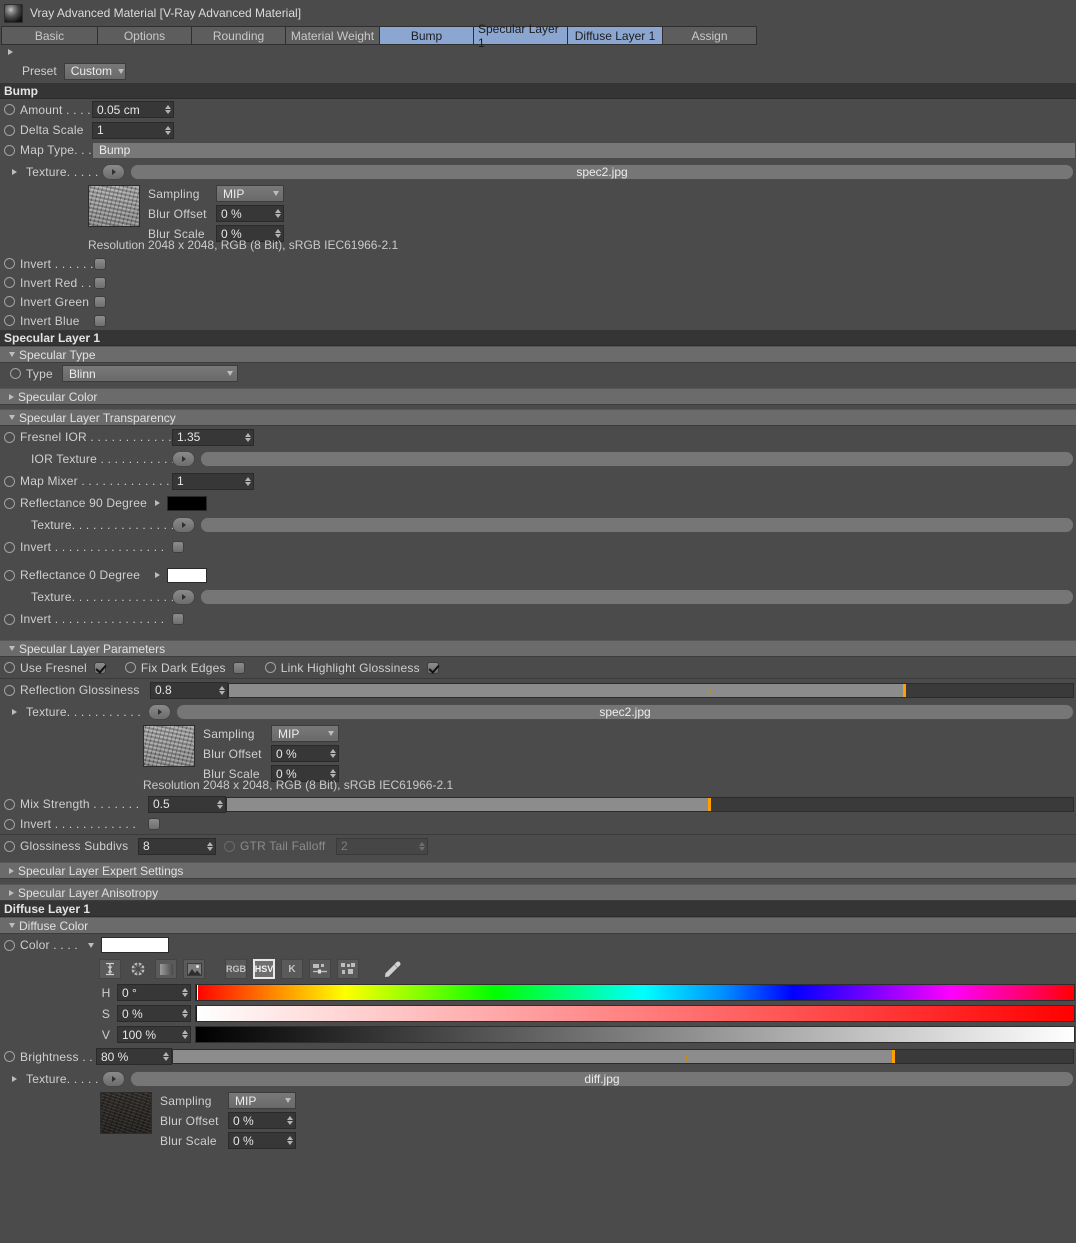 The width and height of the screenshot is (1076, 1243). I want to click on group-specular-layer-parameters: Specular Layer Parameters, so click(538, 648).